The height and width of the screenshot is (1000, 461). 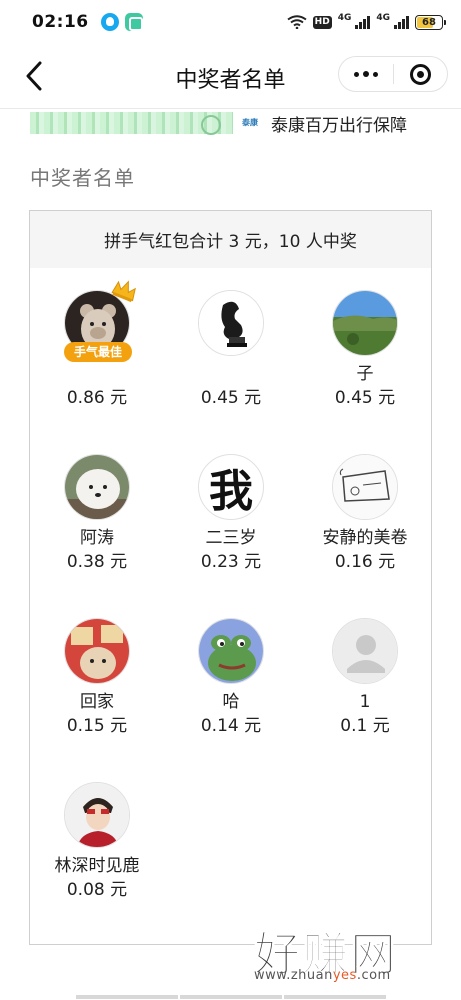 I want to click on card-summary: 拼手气红包合计 3 元，10 人中奖, so click(x=230, y=239).